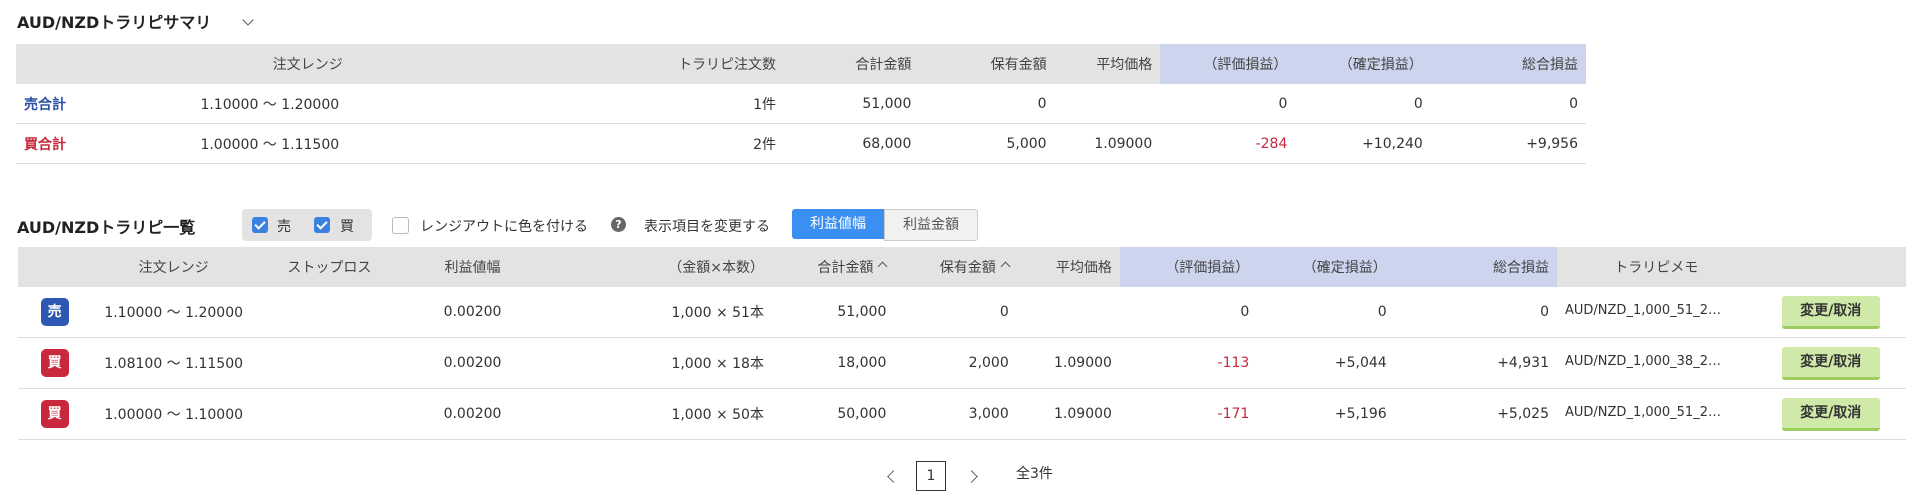  I want to click on total-value: 18,000, so click(833, 363).